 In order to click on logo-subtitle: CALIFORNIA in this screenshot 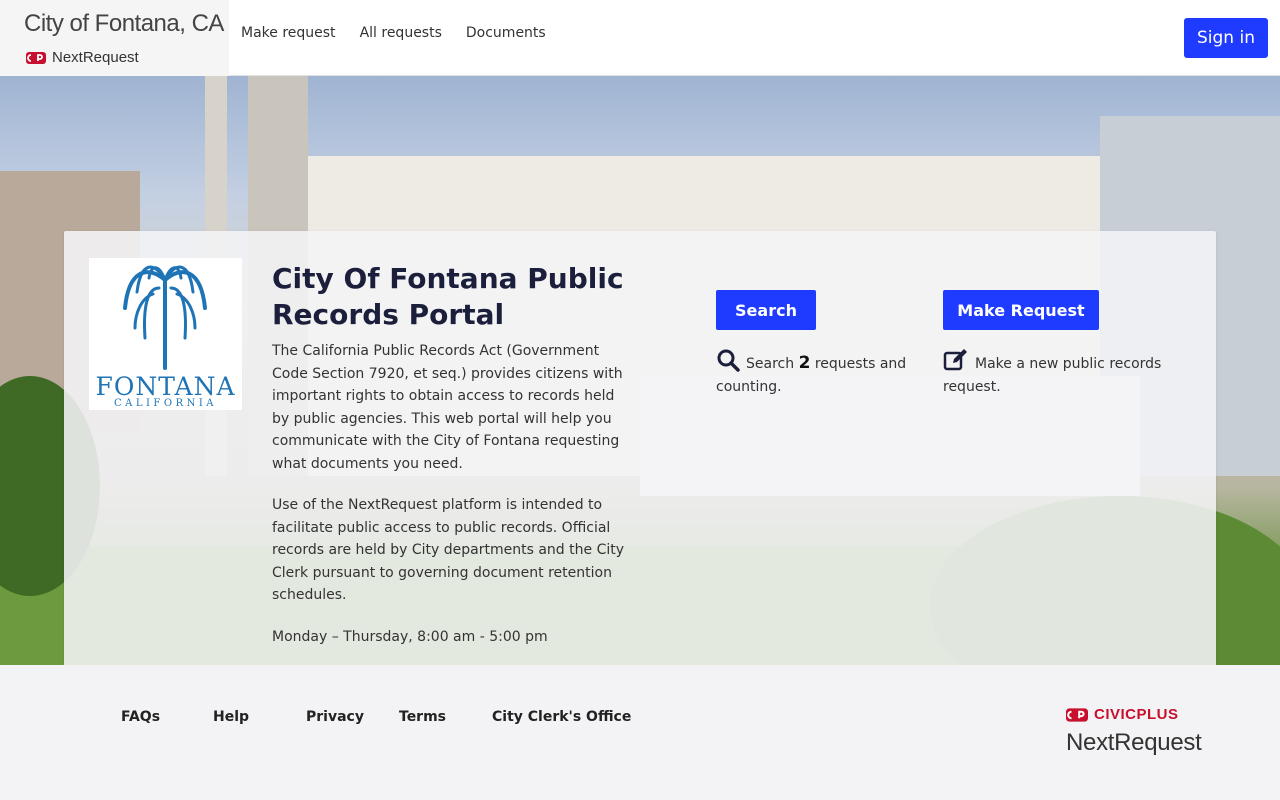, I will do `click(165, 403)`.